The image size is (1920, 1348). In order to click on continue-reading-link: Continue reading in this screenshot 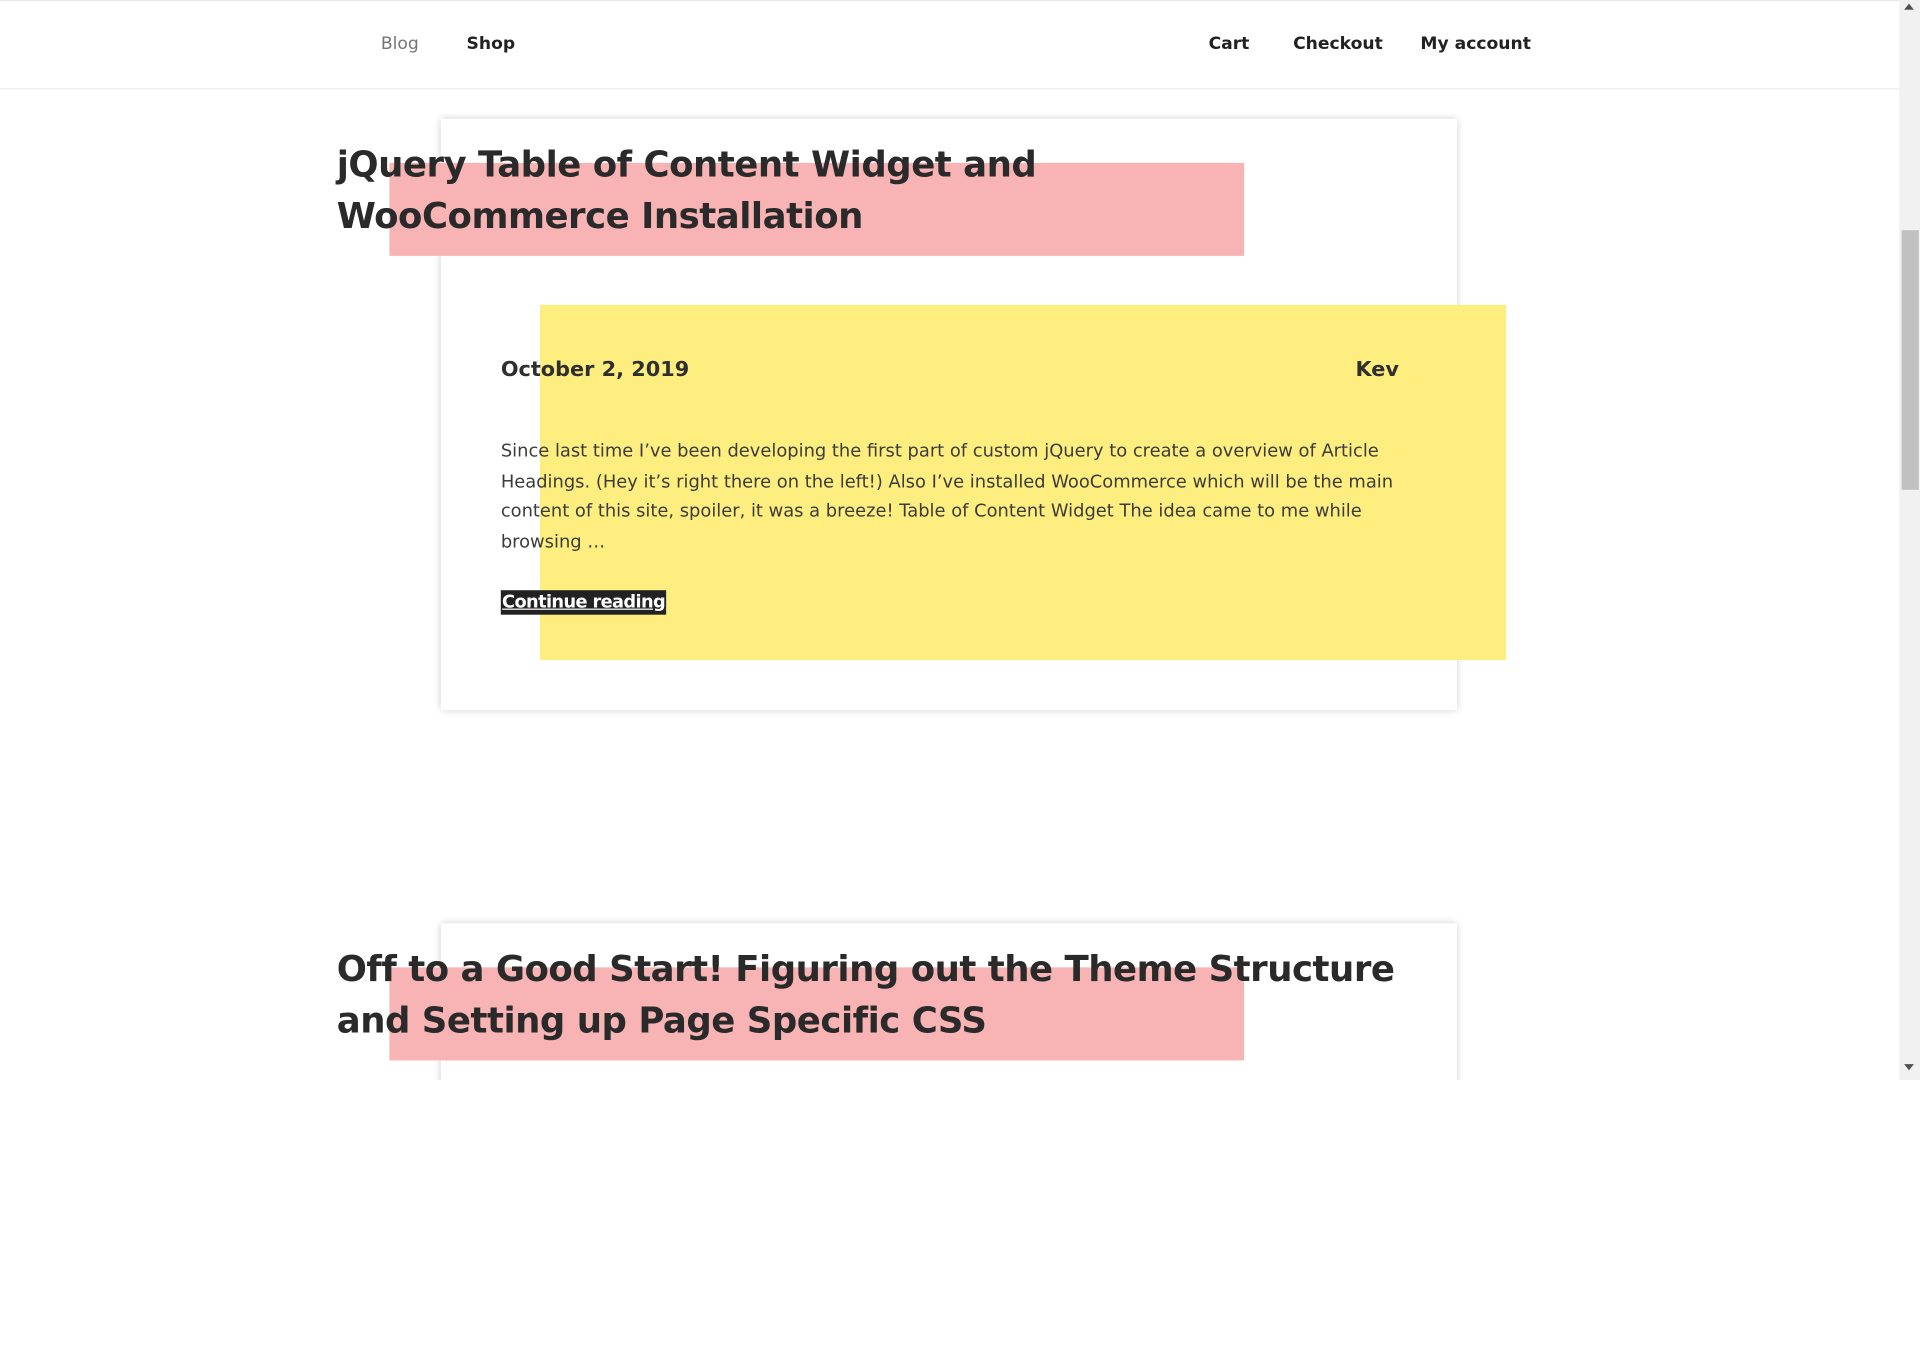, I will do `click(583, 602)`.